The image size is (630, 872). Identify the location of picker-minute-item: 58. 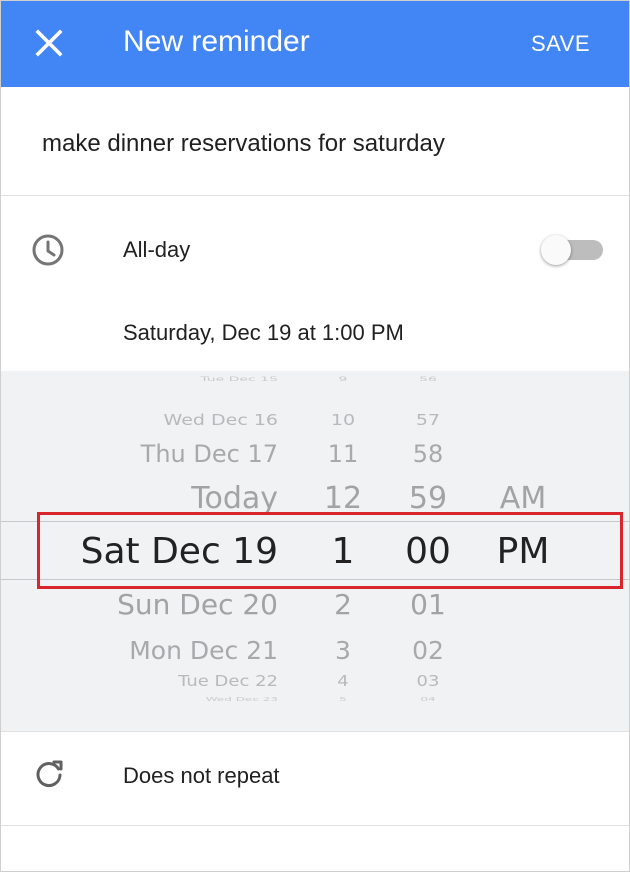
(428, 454).